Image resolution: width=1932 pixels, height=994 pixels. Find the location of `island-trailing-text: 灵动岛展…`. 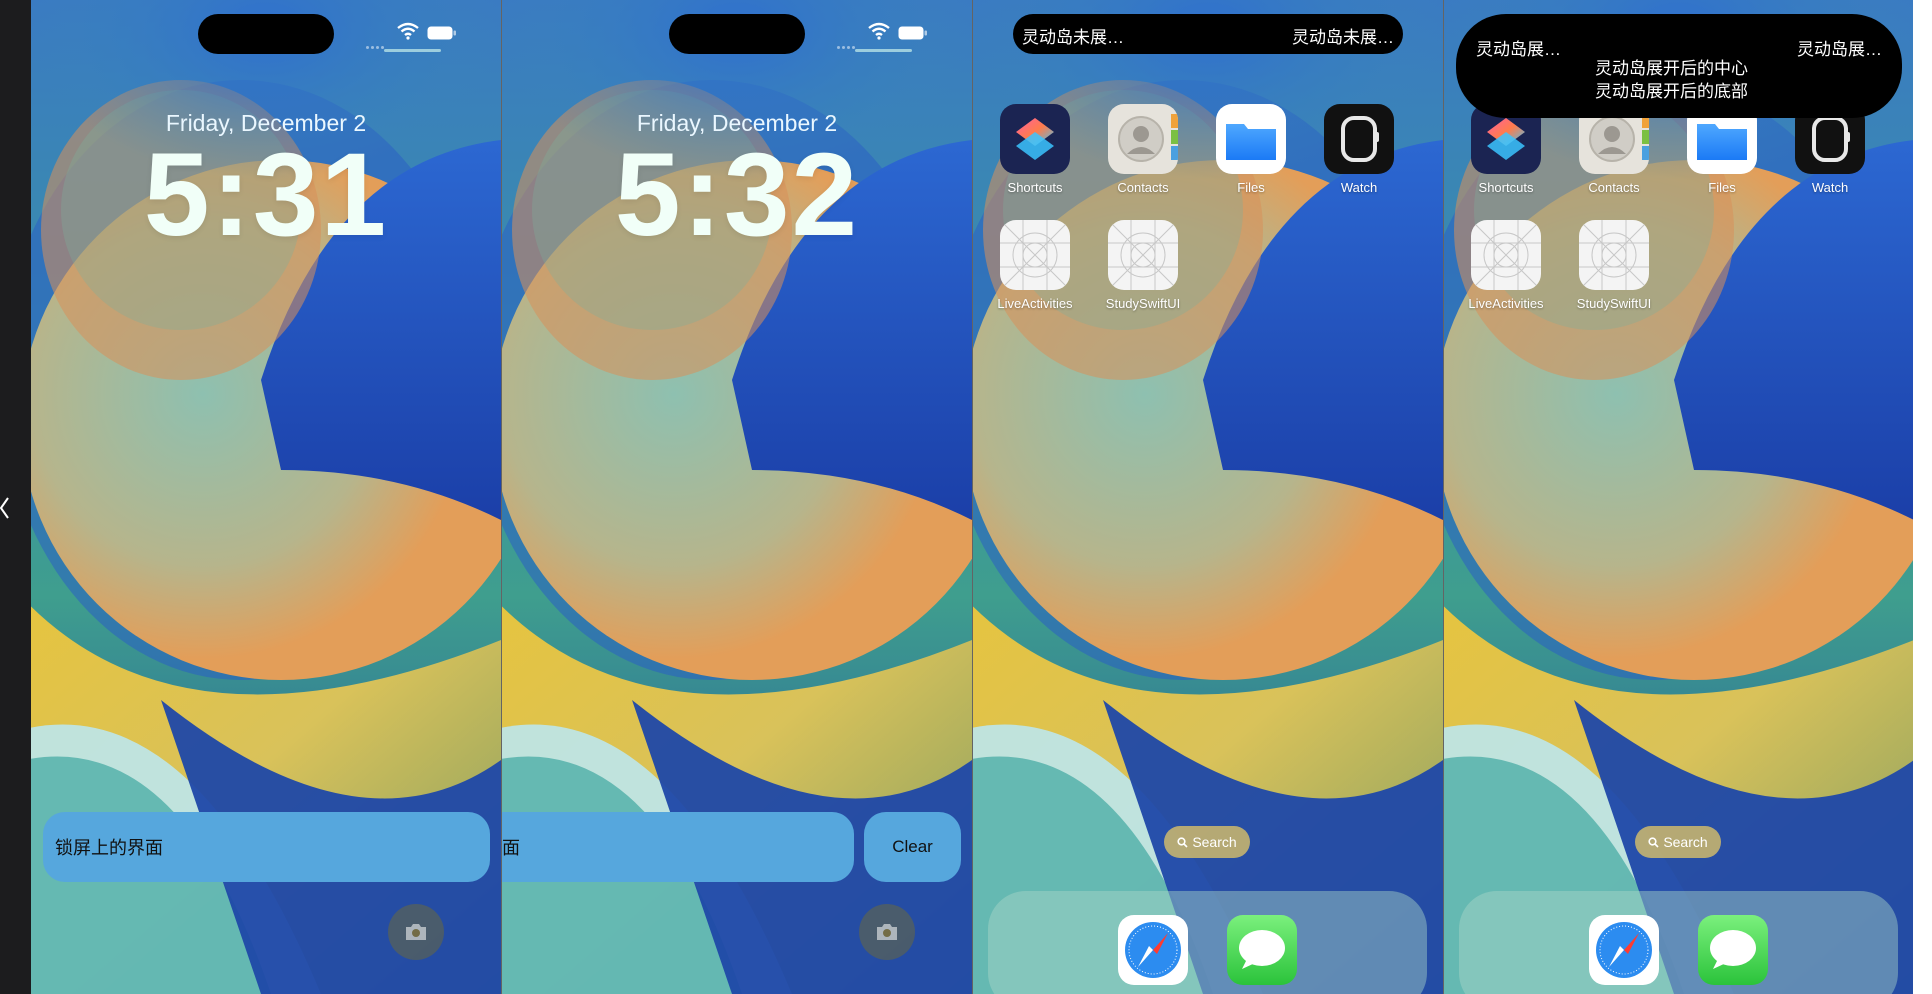

island-trailing-text: 灵动岛展… is located at coordinates (1839, 49).